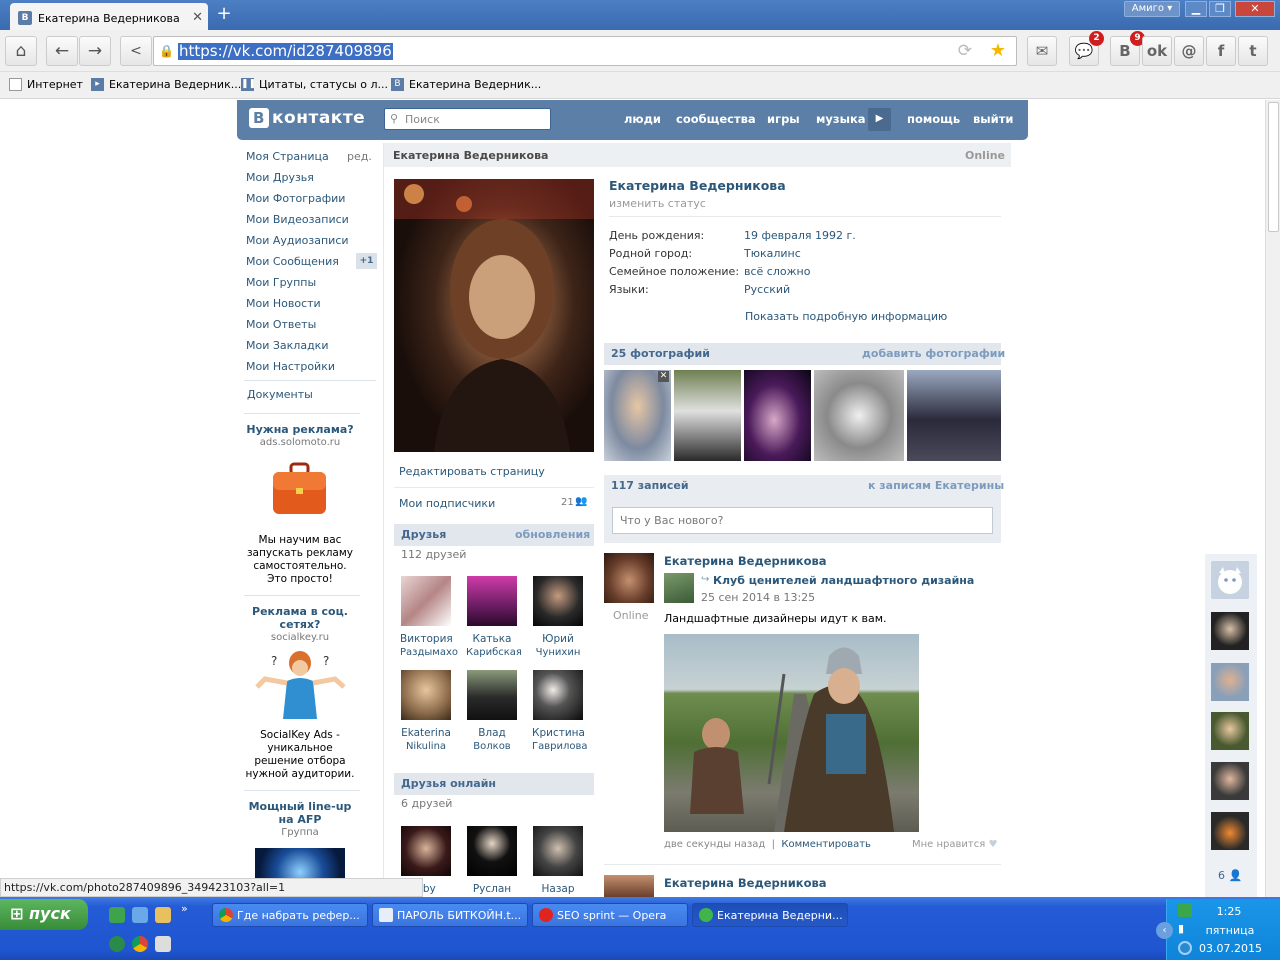 The width and height of the screenshot is (1280, 960). Describe the element at coordinates (879, 119) in the screenshot. I see `play-icon: ▶` at that location.